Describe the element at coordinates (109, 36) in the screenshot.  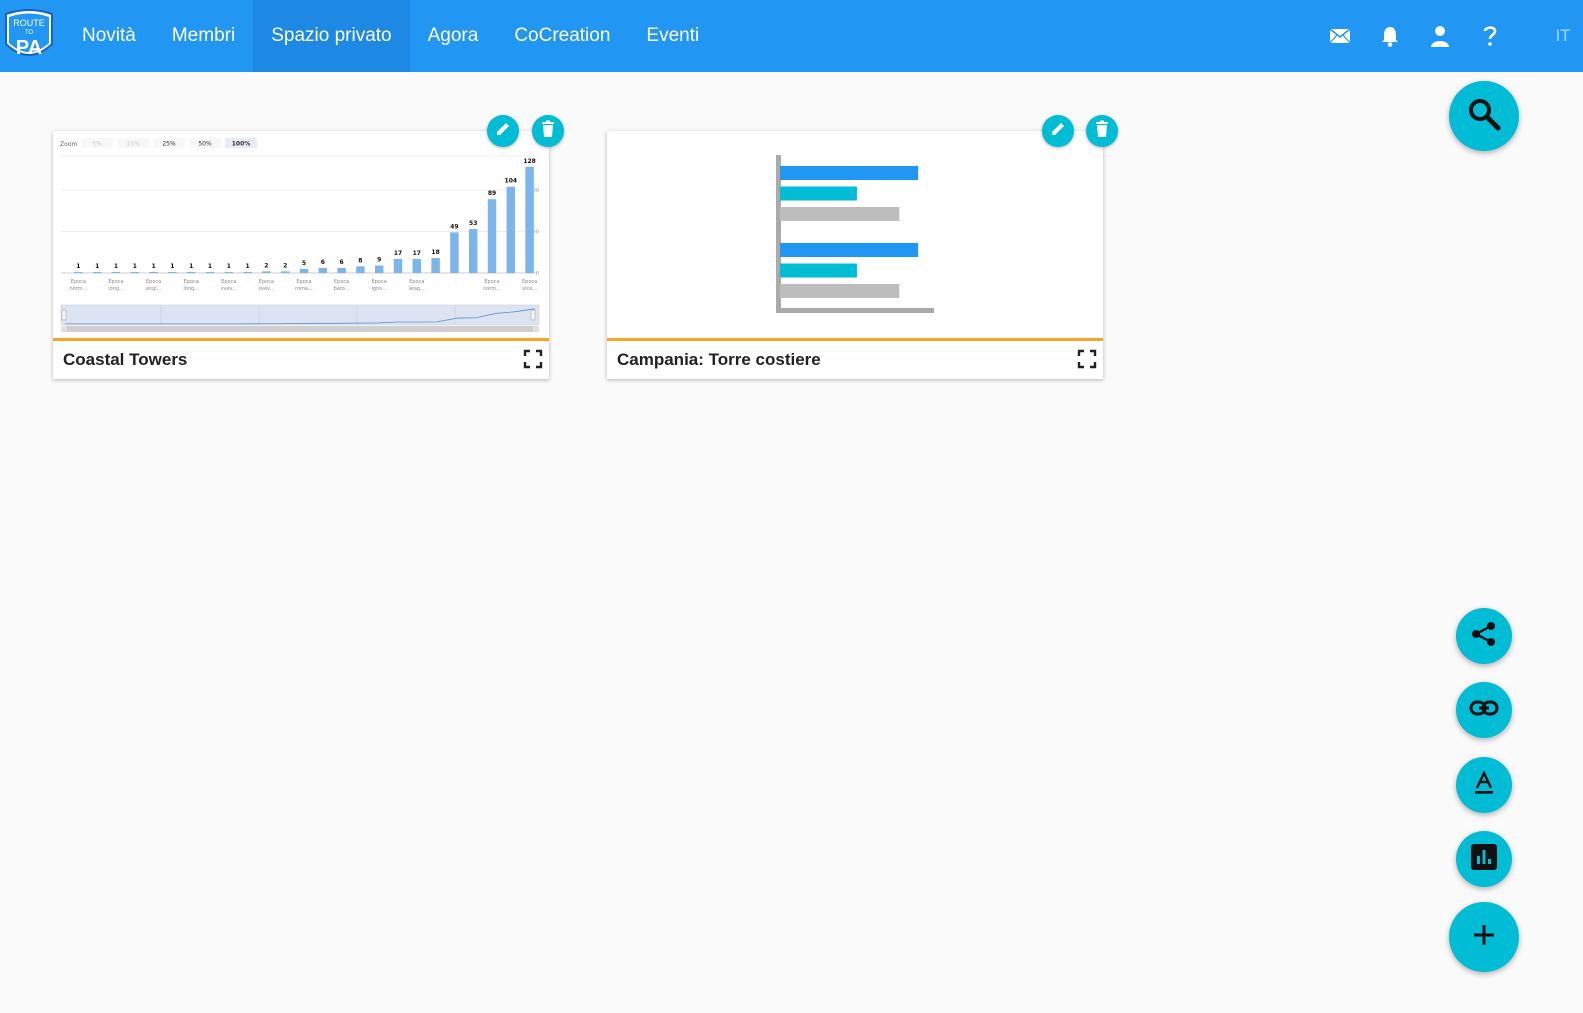
I see `nav-item-novita: Novità` at that location.